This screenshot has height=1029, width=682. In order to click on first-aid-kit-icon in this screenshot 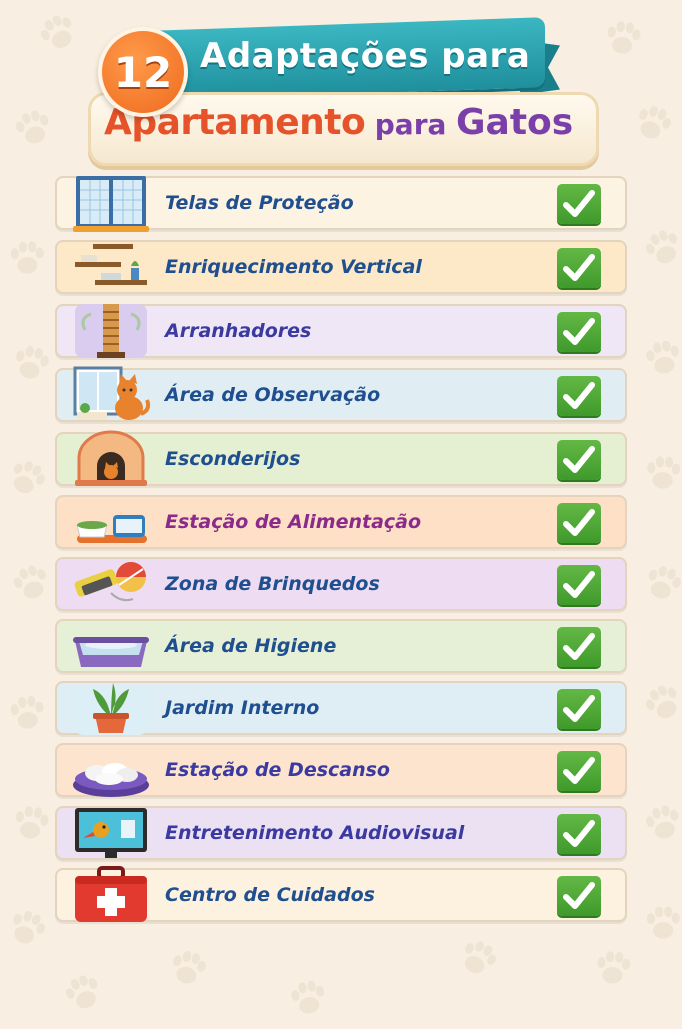, I will do `click(111, 895)`.